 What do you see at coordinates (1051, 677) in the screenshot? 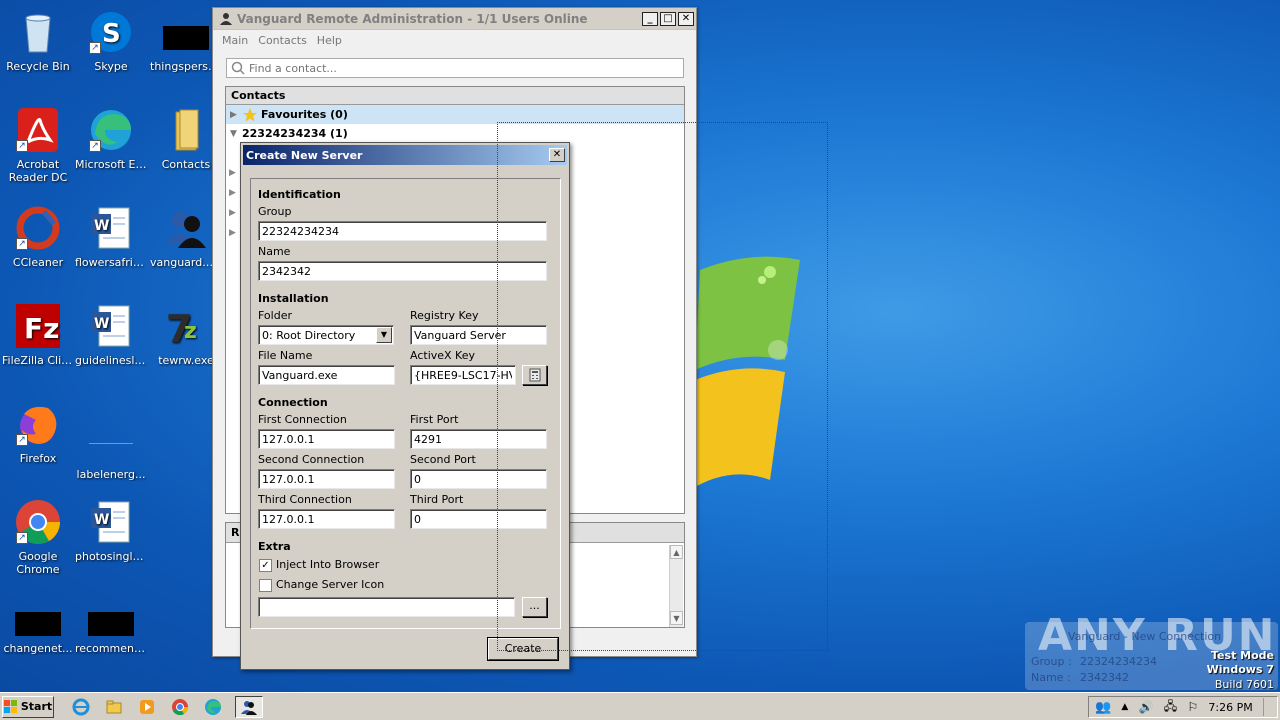
I see `watermark-name-key: Name :` at bounding box center [1051, 677].